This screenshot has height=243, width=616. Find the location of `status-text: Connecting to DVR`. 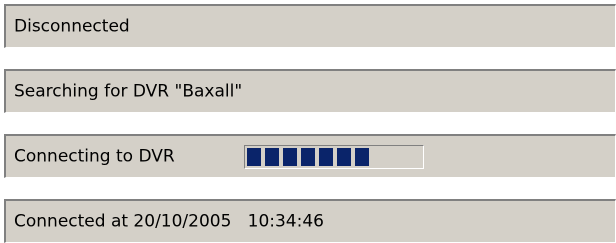

status-text: Connecting to DVR is located at coordinates (94, 156).